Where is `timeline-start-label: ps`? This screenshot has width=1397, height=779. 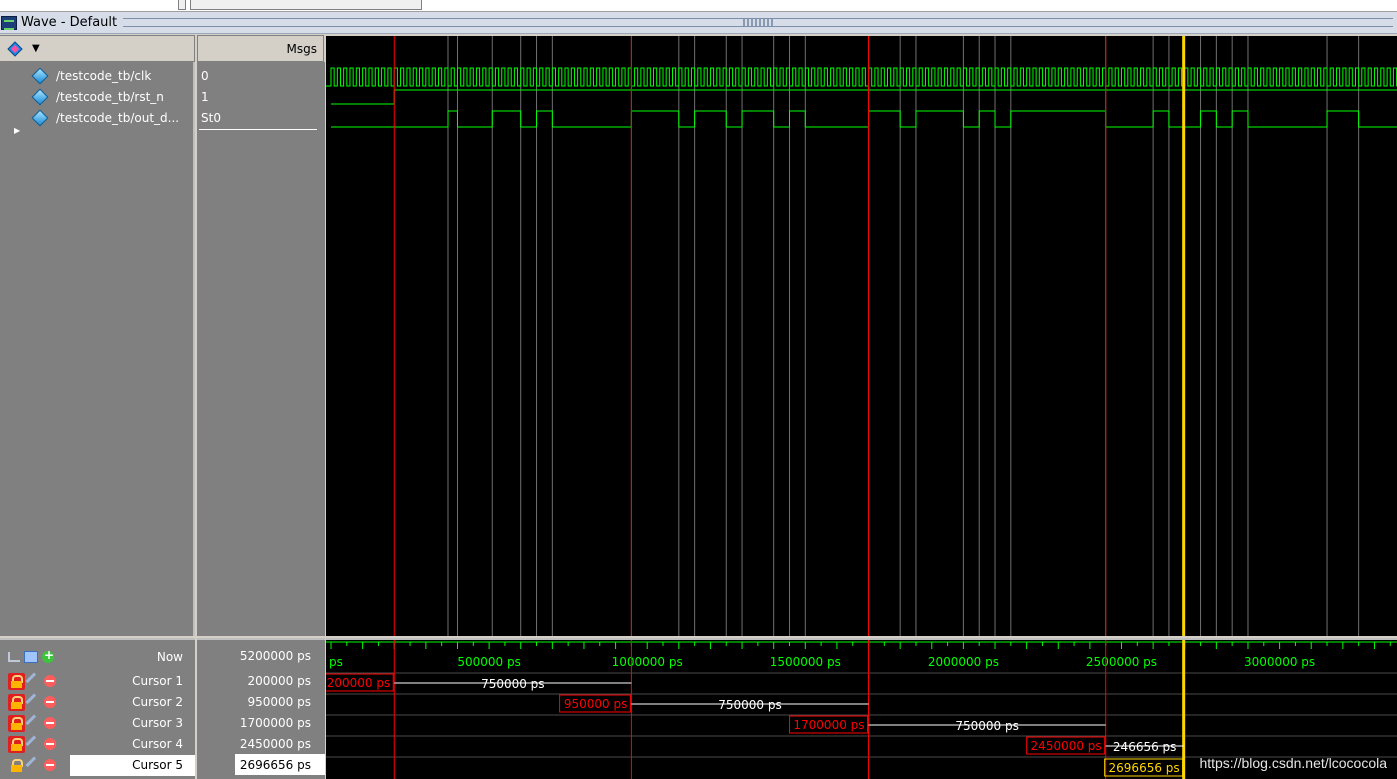
timeline-start-label: ps is located at coordinates (336, 662).